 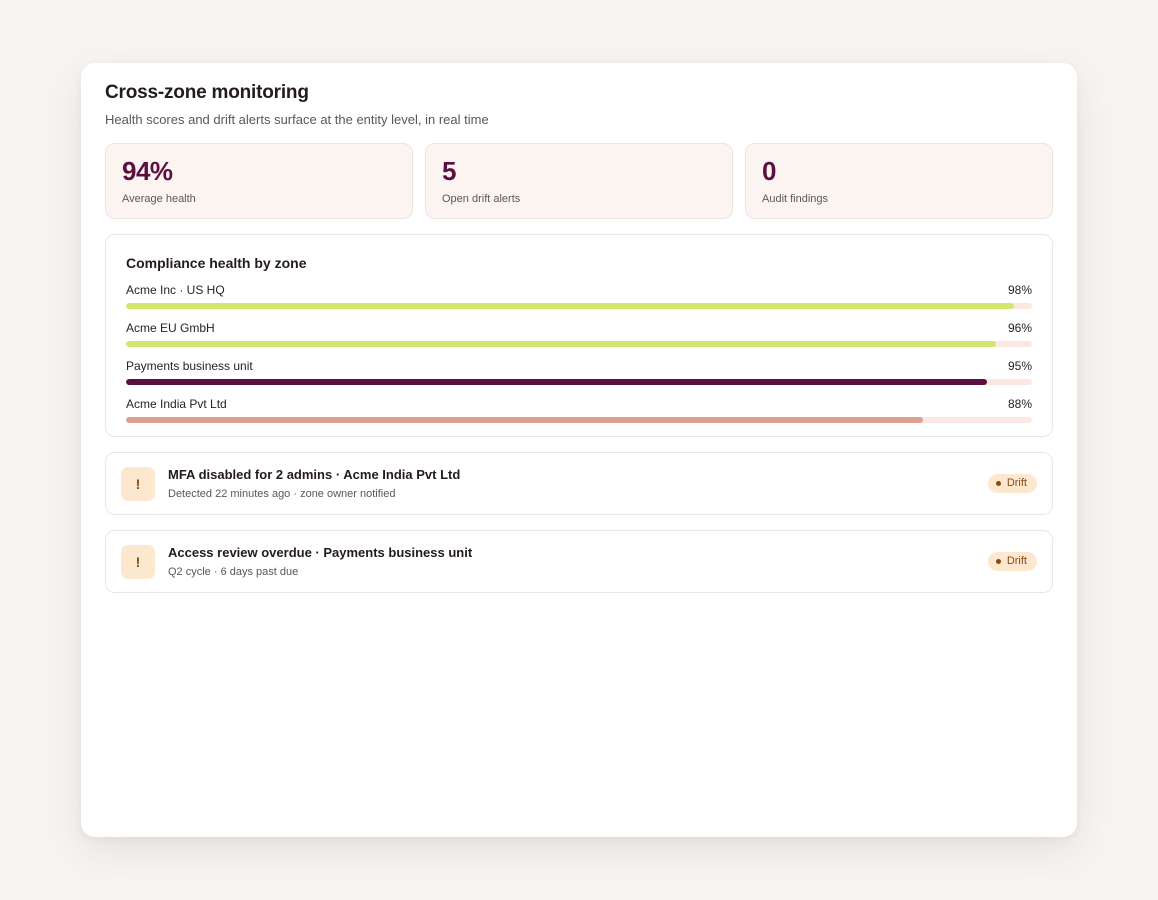 I want to click on stat-label: Audit findings, so click(x=795, y=199).